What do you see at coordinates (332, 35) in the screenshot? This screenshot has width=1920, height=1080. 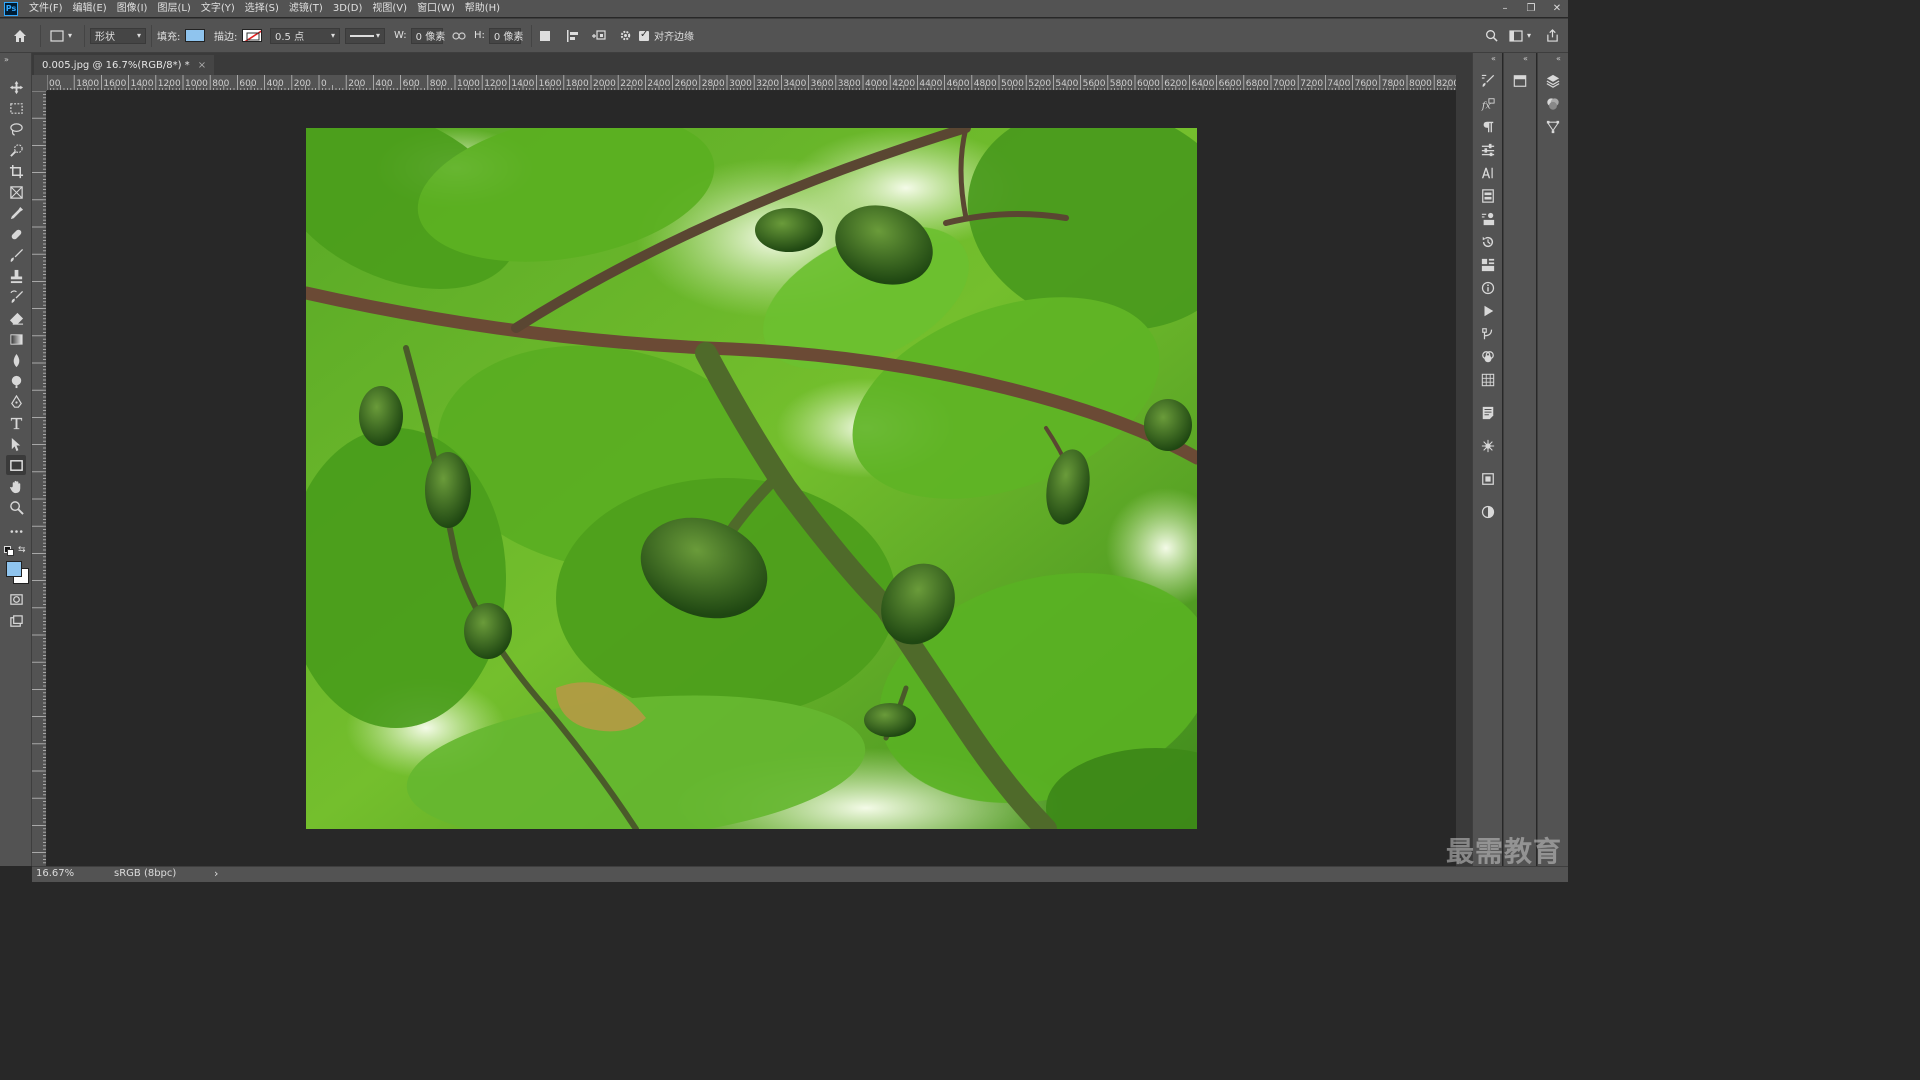 I see `chevron-down-icon: ▾` at bounding box center [332, 35].